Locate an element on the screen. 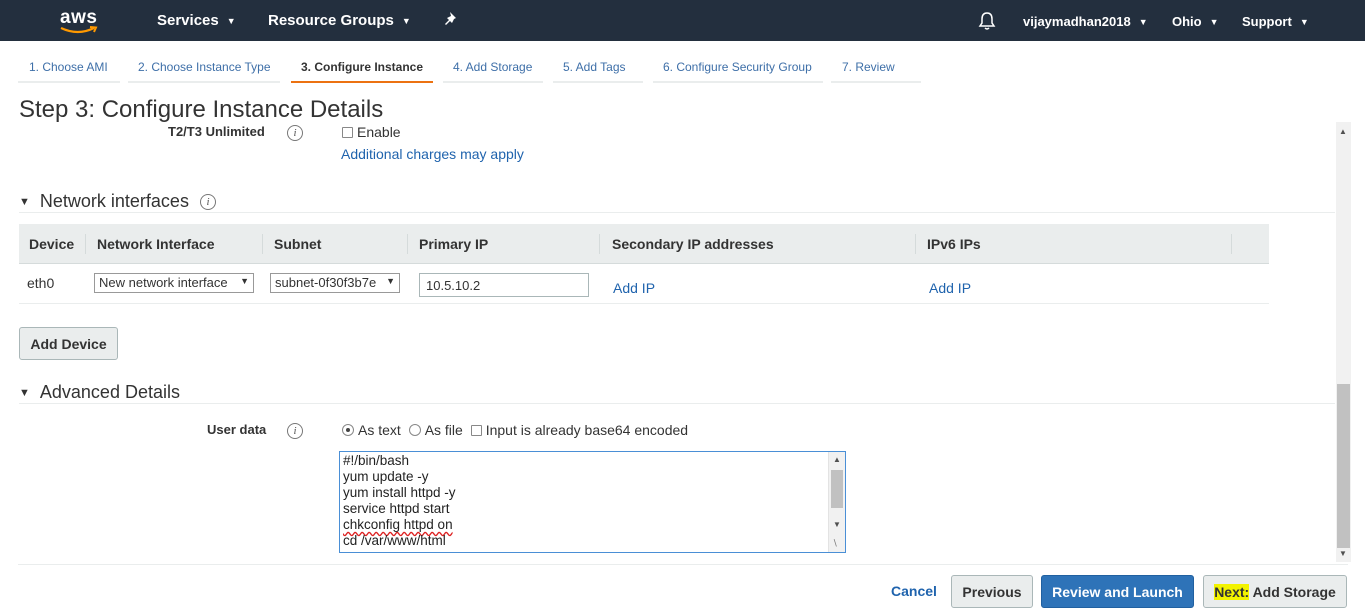  tab-review: 7. Review is located at coordinates (876, 68).